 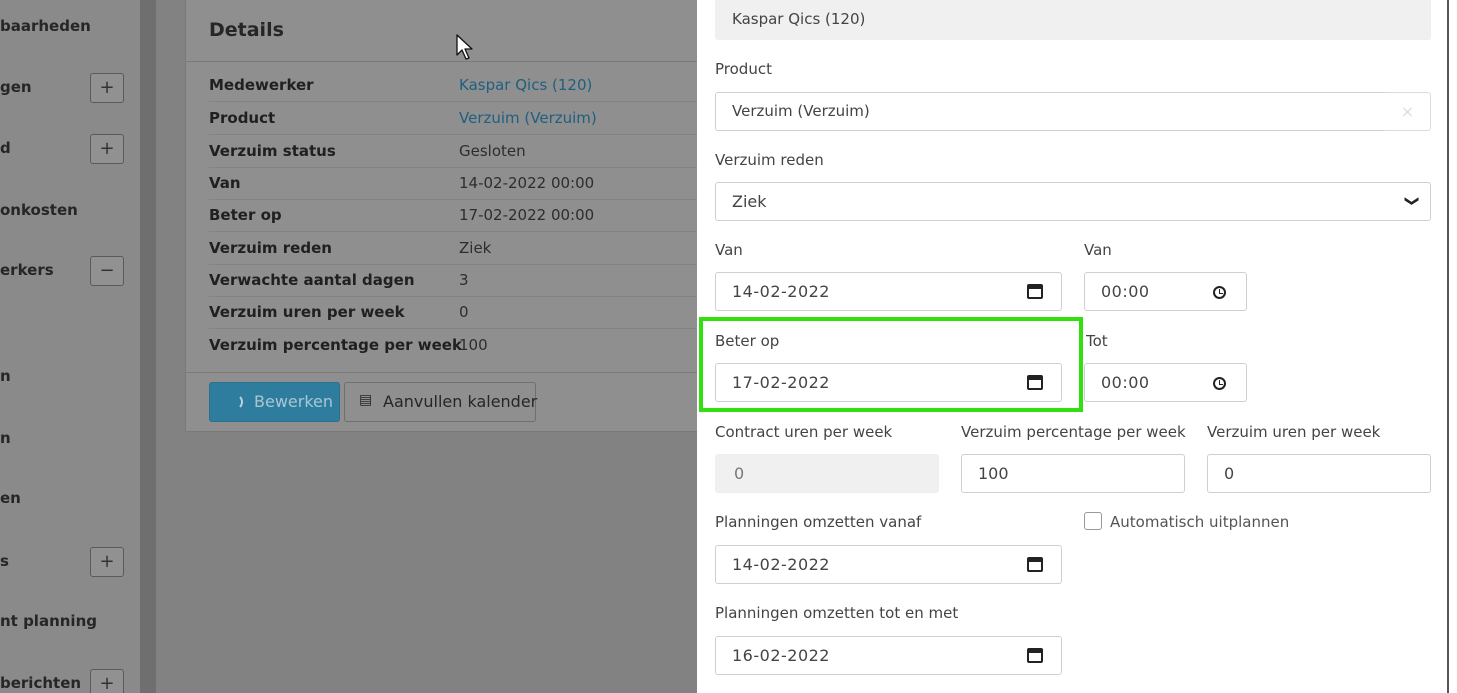 What do you see at coordinates (335, 345) in the screenshot?
I see `detail-key: Verzuim percentage per week` at bounding box center [335, 345].